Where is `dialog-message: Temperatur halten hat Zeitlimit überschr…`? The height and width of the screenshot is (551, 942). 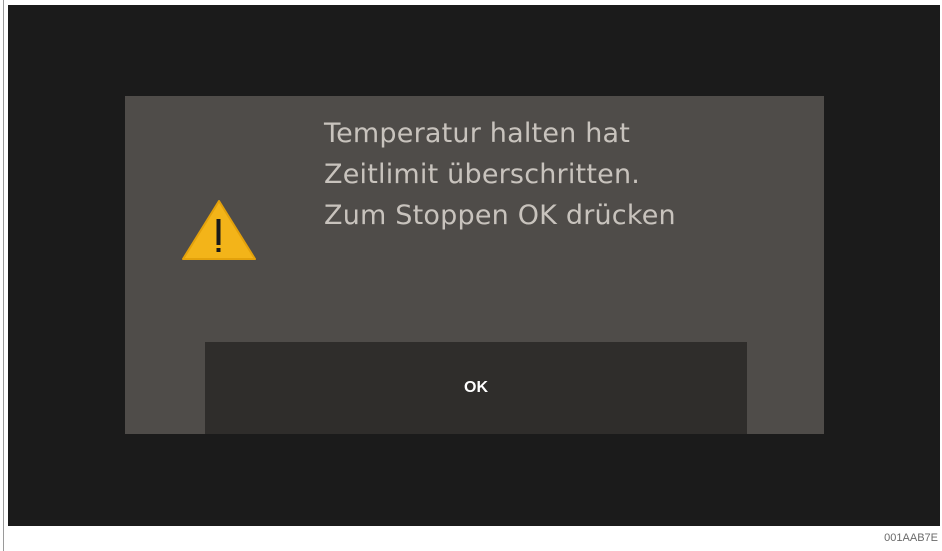
dialog-message: Temperatur halten hat Zeitlimit überschr… is located at coordinates (564, 174).